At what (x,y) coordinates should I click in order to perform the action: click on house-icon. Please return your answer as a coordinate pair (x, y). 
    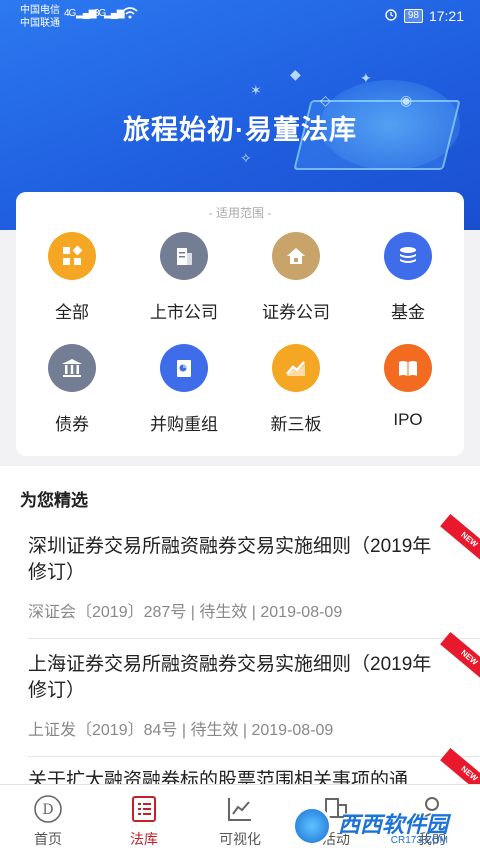
    Looking at the image, I should click on (296, 256).